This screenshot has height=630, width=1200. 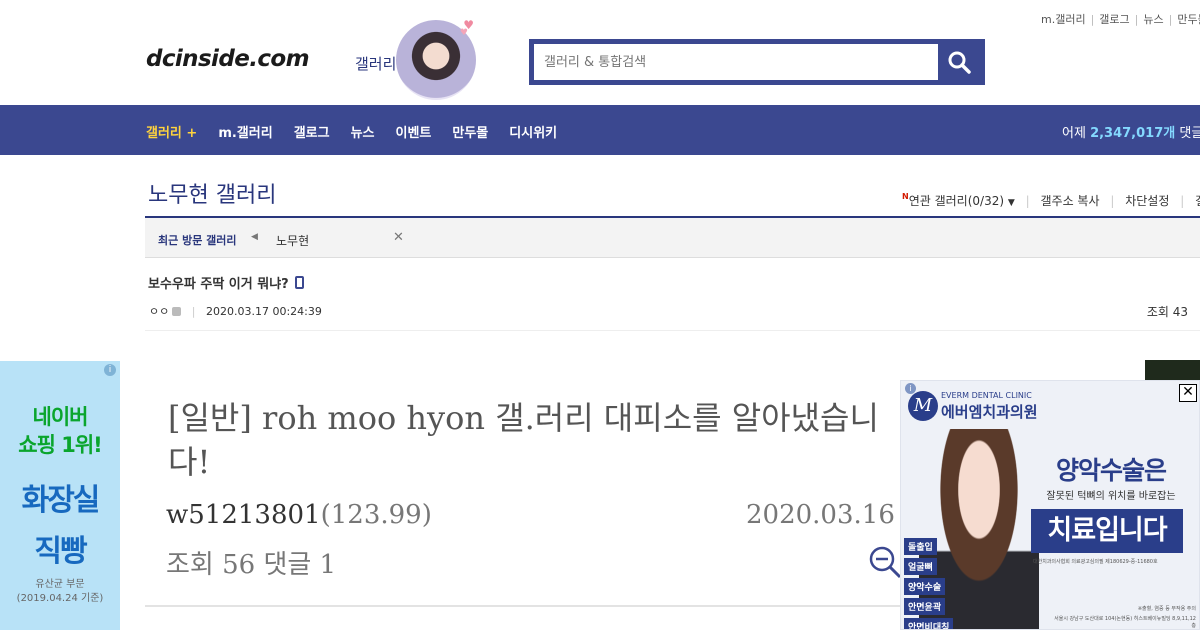 What do you see at coordinates (228, 59) in the screenshot?
I see `site-logo: dcinside.com` at bounding box center [228, 59].